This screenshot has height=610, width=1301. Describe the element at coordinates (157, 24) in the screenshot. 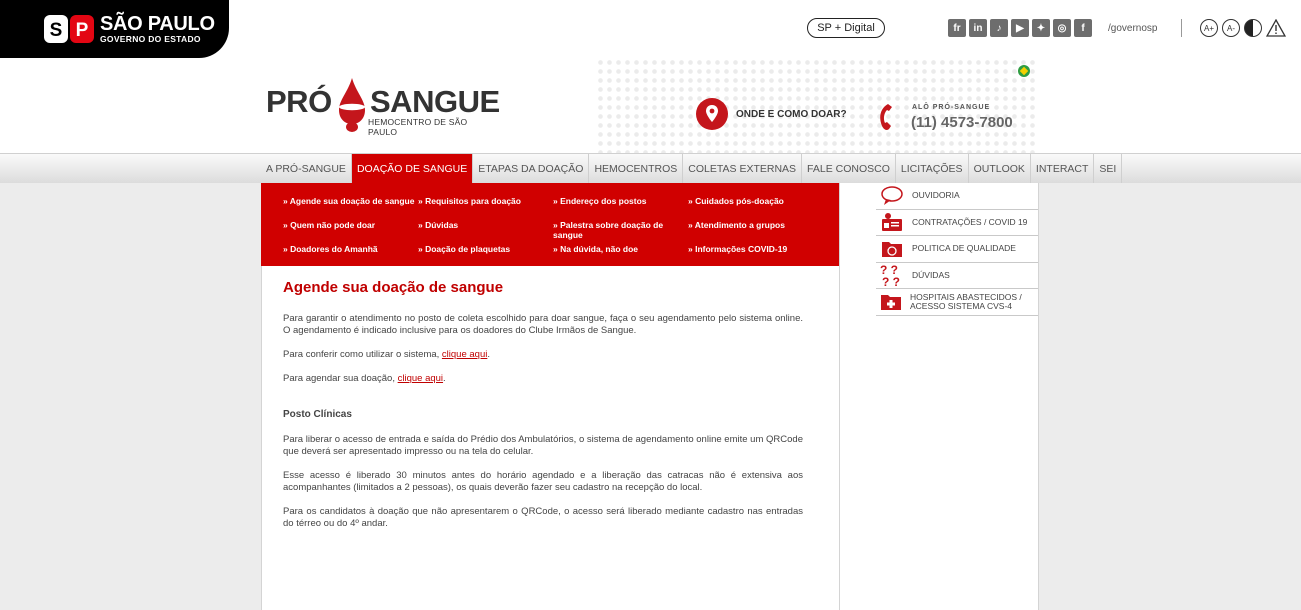

I see `government-title: SÃO PAULO` at that location.